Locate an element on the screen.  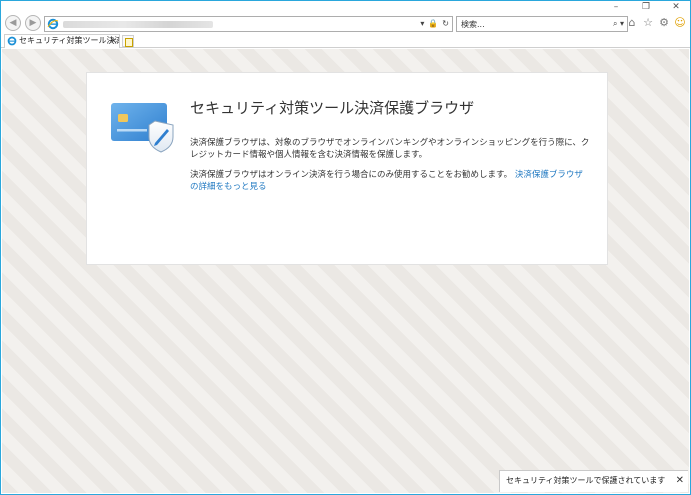
close-button: ✕ is located at coordinates (676, 7).